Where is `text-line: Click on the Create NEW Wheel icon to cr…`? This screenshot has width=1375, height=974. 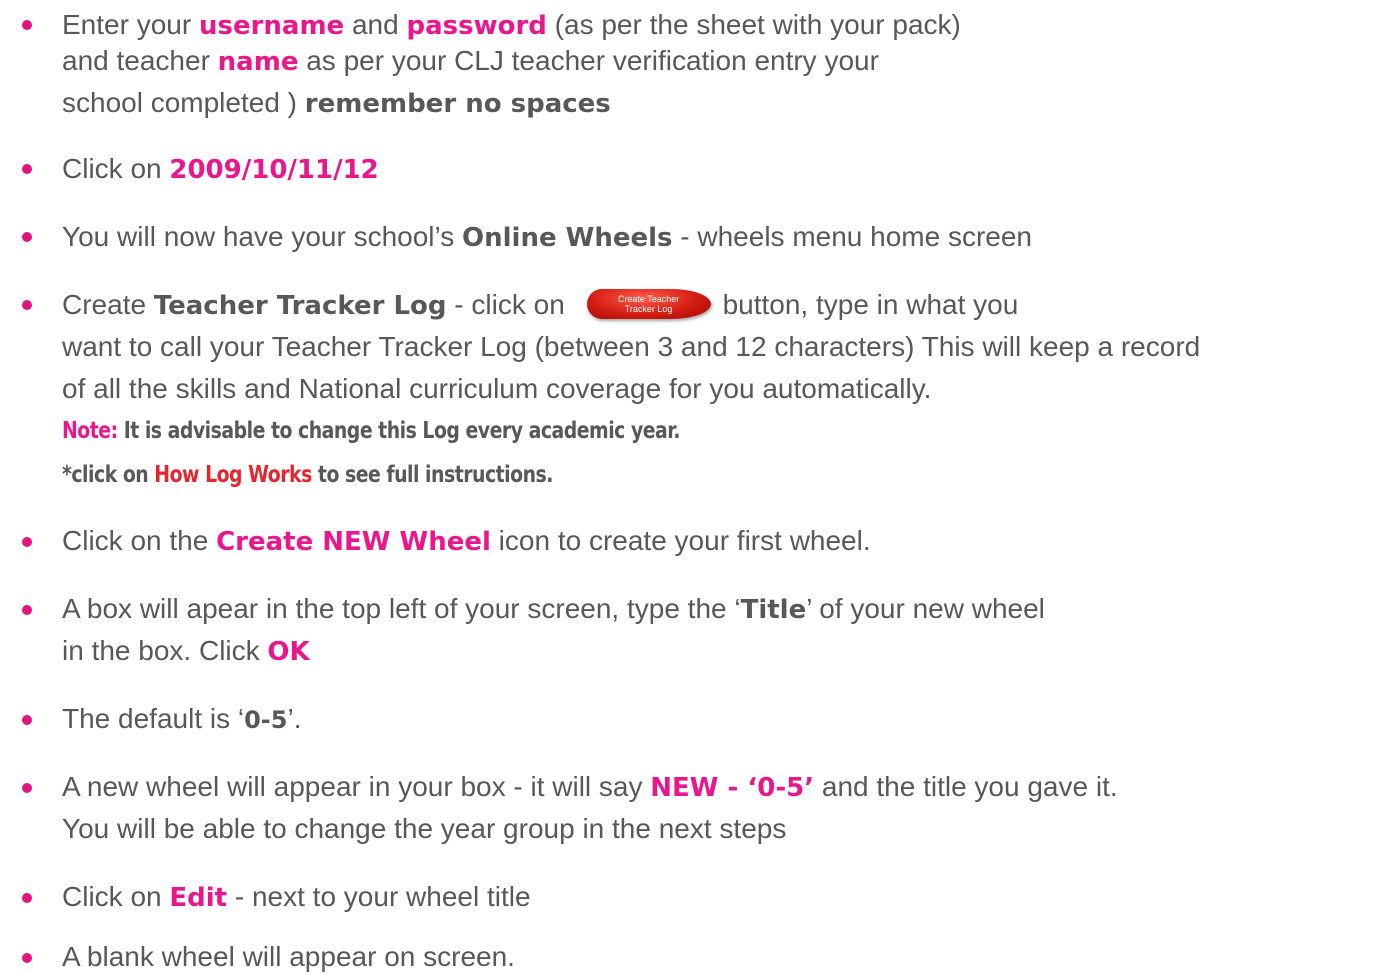 text-line: Click on the Create NEW Wheel icon to cr… is located at coordinates (466, 541).